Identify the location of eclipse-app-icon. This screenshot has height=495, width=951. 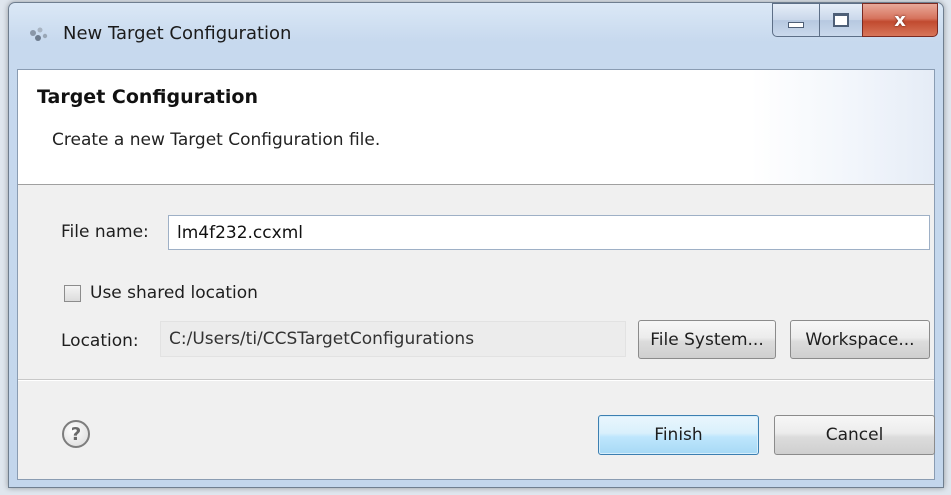
(39, 34).